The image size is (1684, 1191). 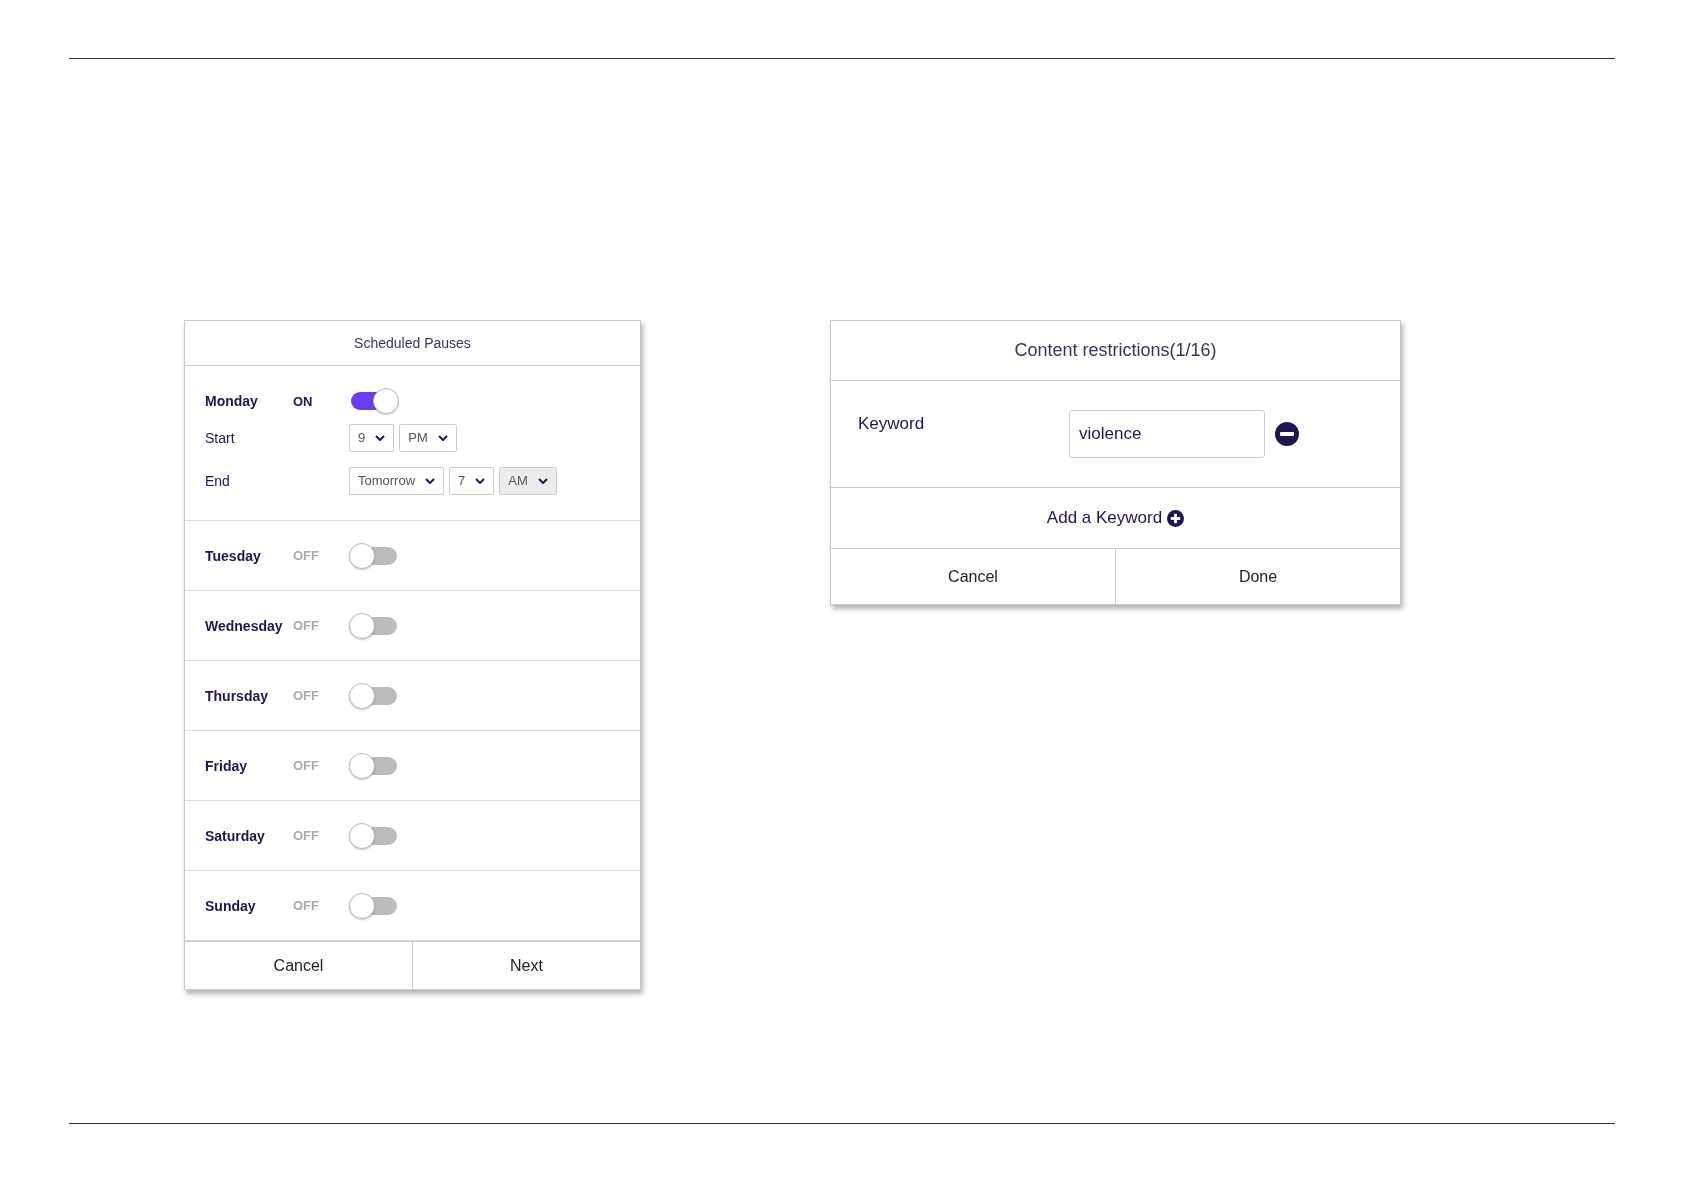 I want to click on day-label: Sunday, so click(x=231, y=905).